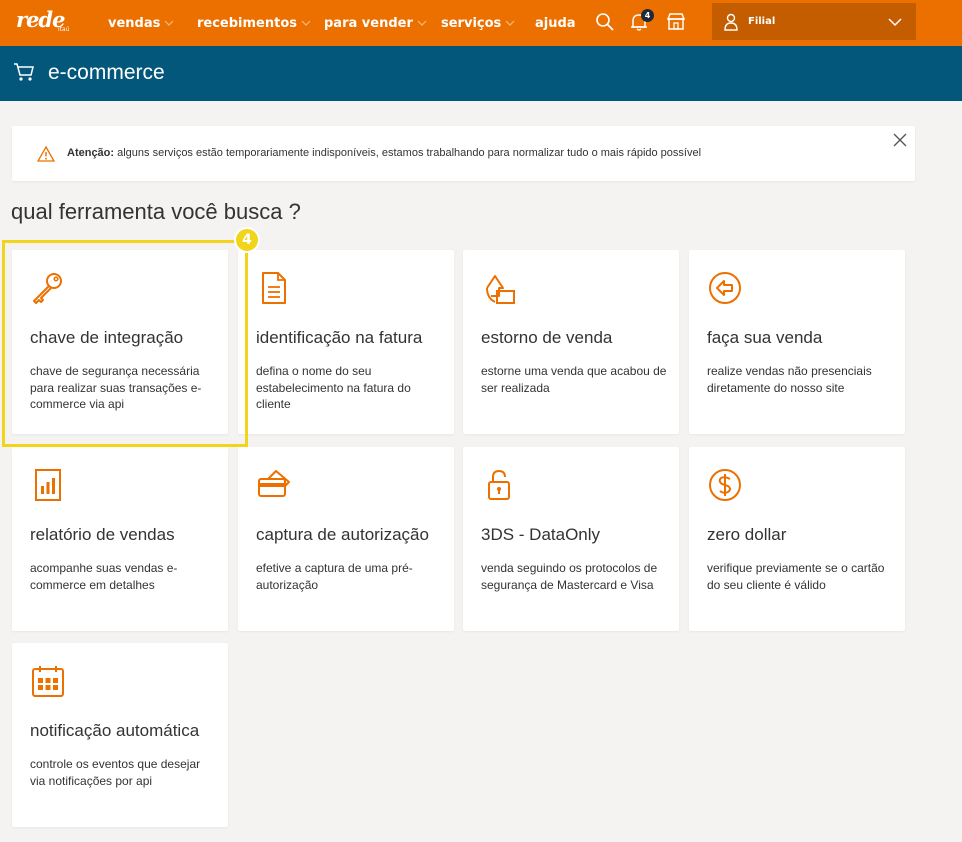 The image size is (962, 842). I want to click on card-title: chave de integração, so click(107, 337).